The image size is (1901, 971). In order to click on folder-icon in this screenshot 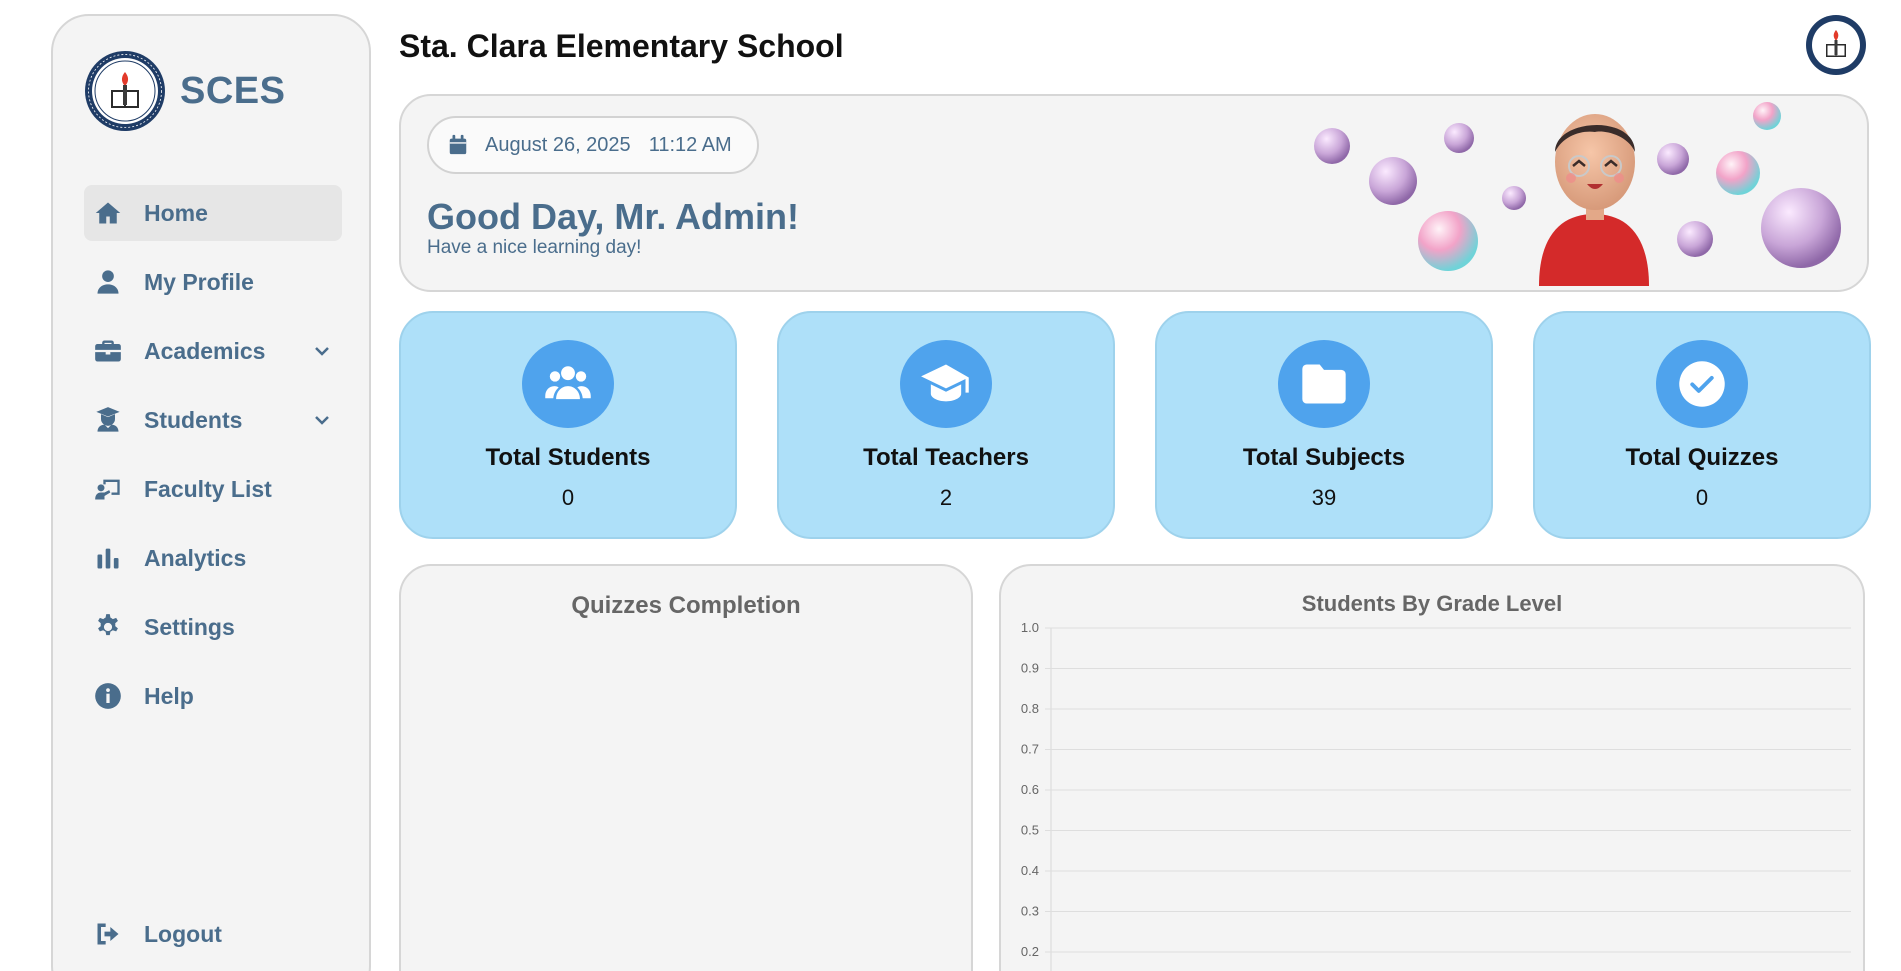, I will do `click(1324, 384)`.